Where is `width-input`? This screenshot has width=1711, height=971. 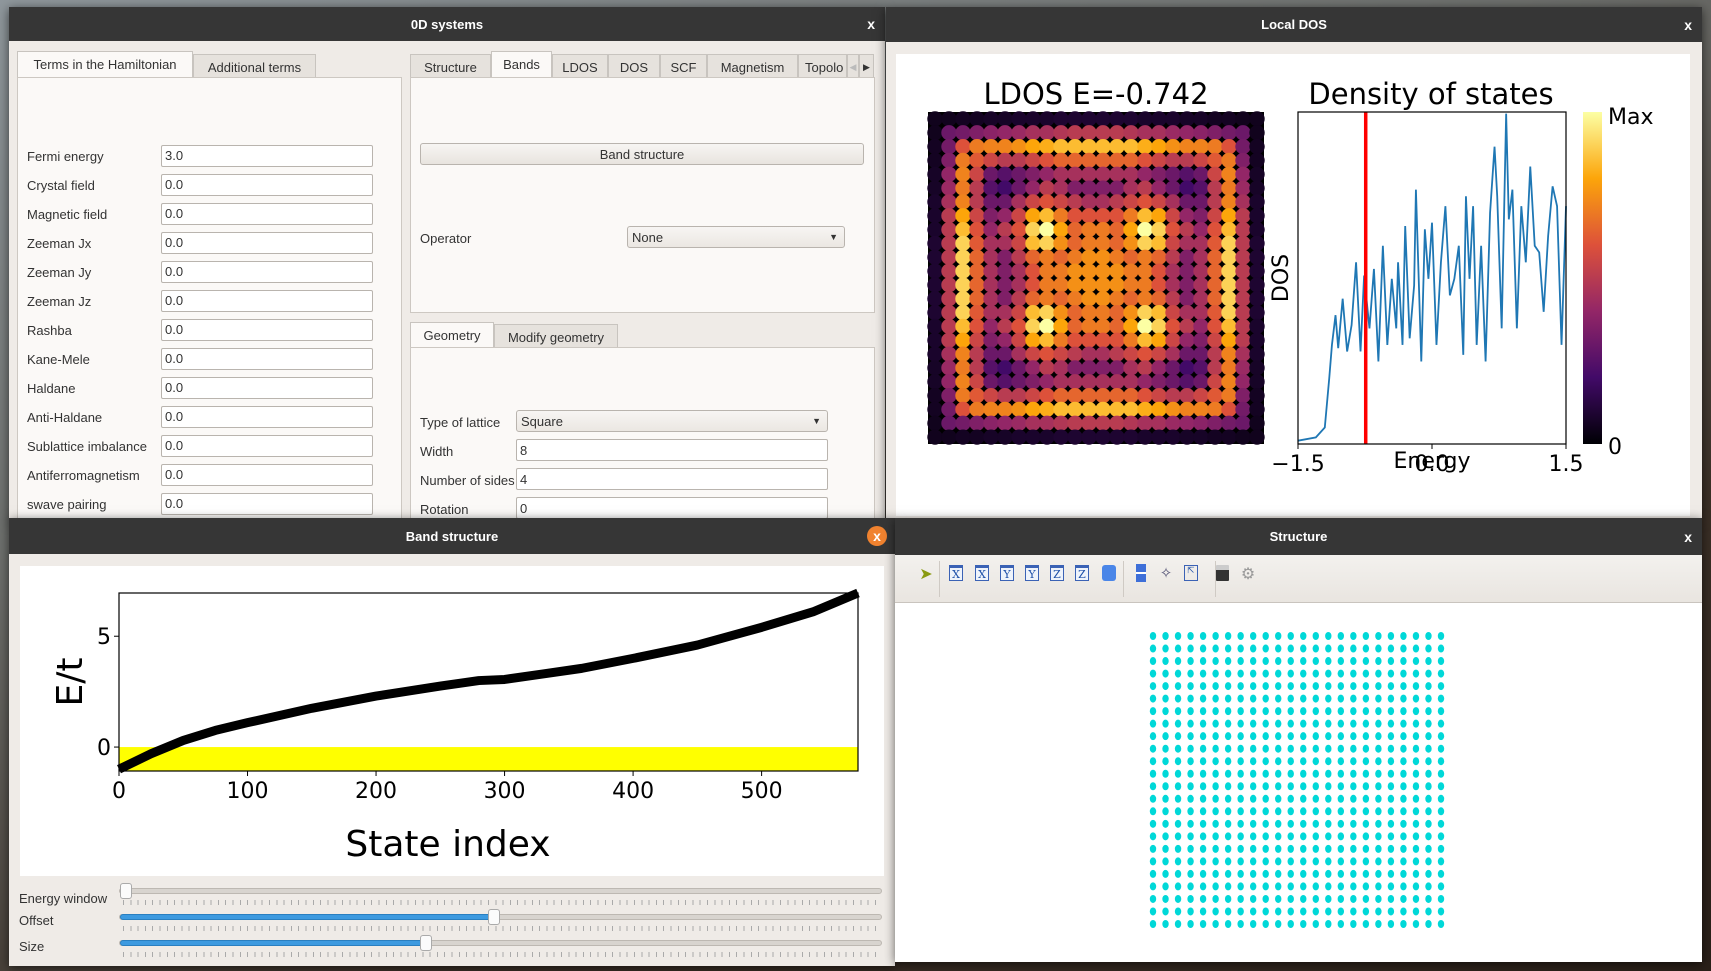 width-input is located at coordinates (672, 450).